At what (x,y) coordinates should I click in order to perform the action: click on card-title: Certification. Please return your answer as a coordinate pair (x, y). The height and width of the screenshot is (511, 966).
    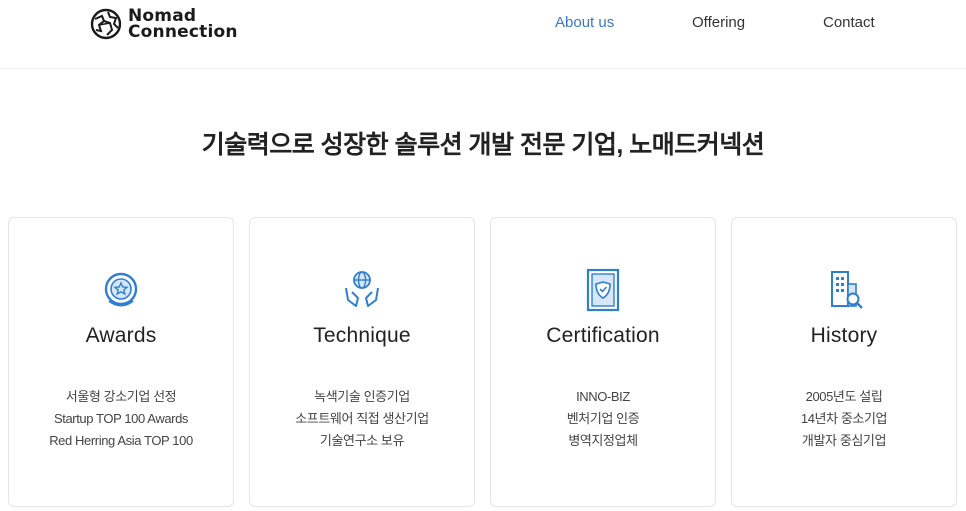
    Looking at the image, I should click on (603, 335).